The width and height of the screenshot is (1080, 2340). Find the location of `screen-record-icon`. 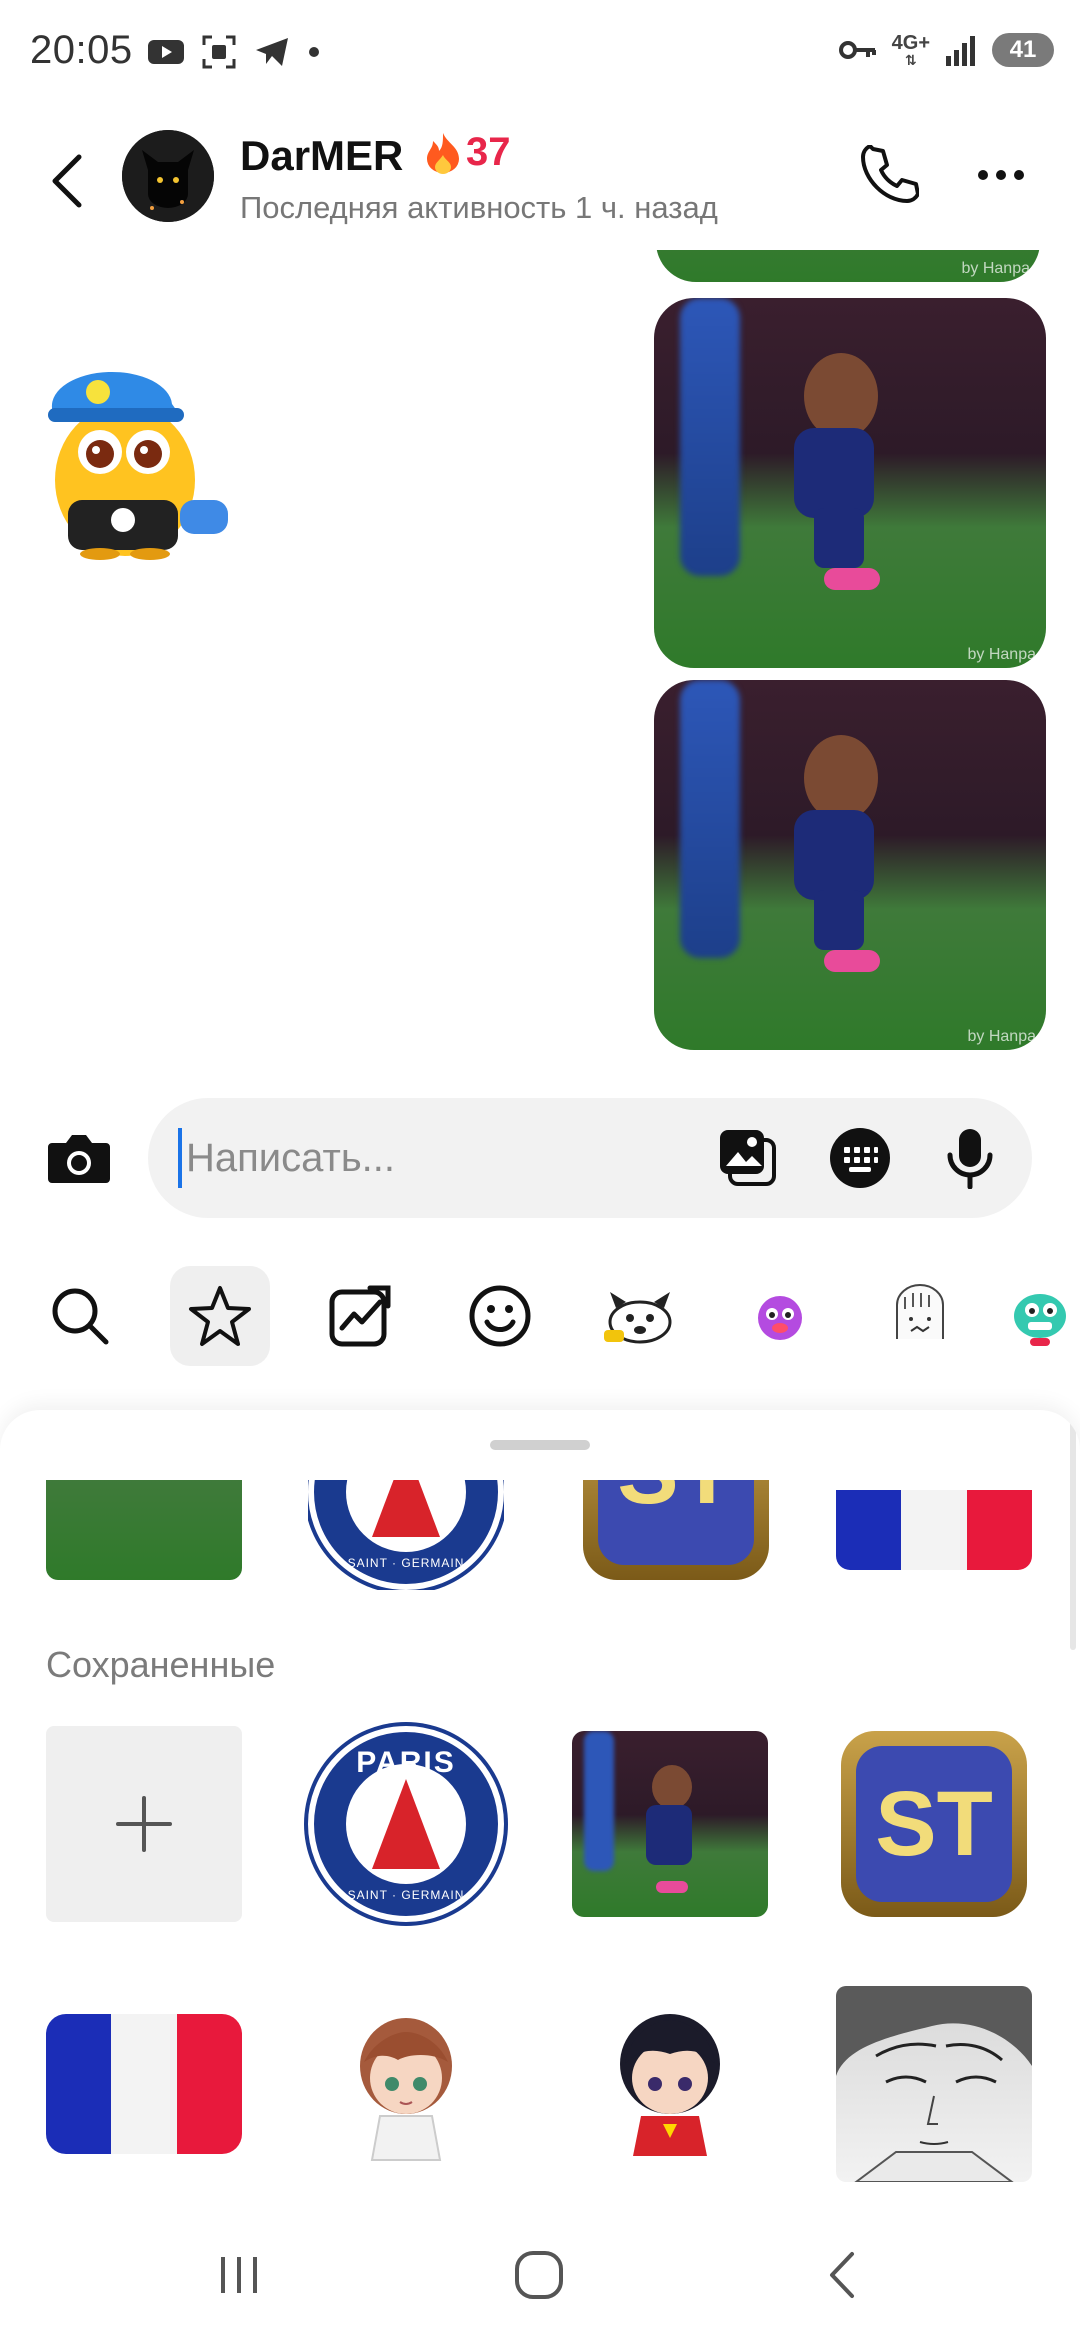

screen-record-icon is located at coordinates (219, 52).